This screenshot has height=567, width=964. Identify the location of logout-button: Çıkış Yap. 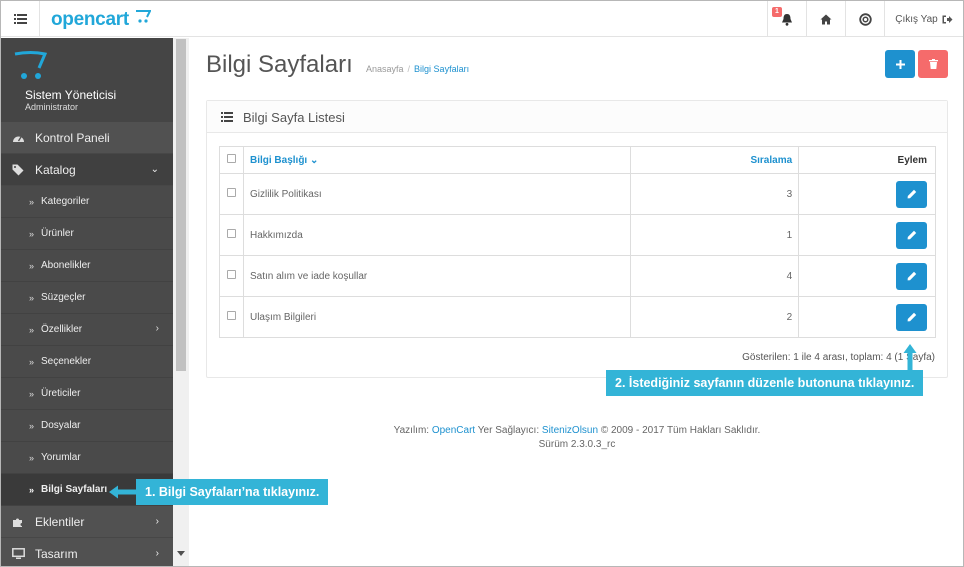
(923, 19).